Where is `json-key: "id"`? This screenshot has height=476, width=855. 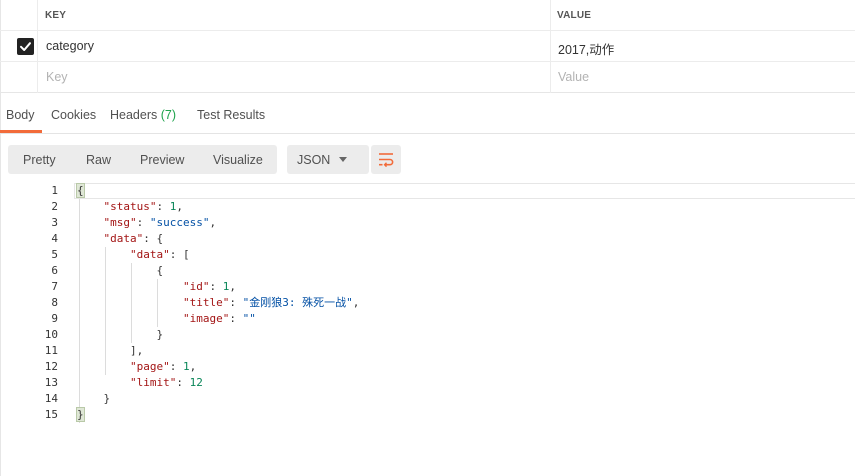 json-key: "id" is located at coordinates (196, 286).